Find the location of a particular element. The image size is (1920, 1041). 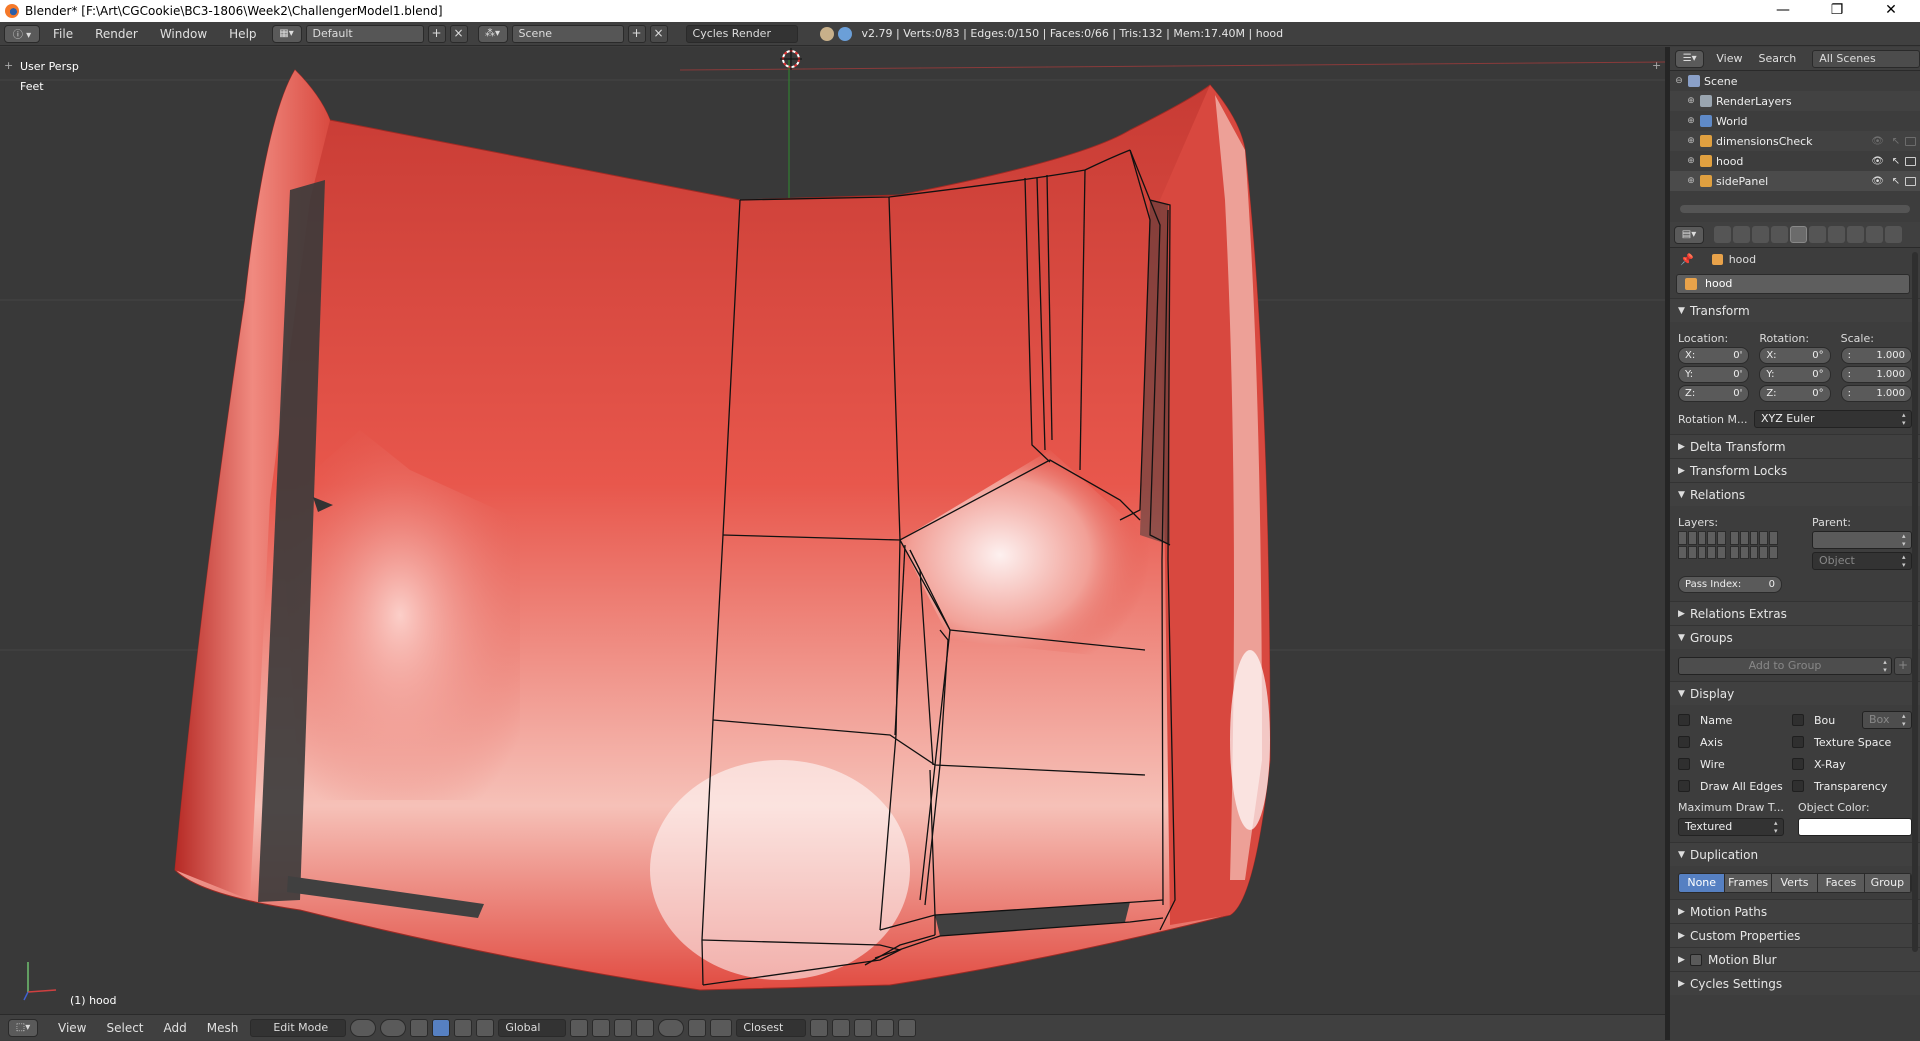

pass-index-field: Pass Index: 0 is located at coordinates (1730, 584).